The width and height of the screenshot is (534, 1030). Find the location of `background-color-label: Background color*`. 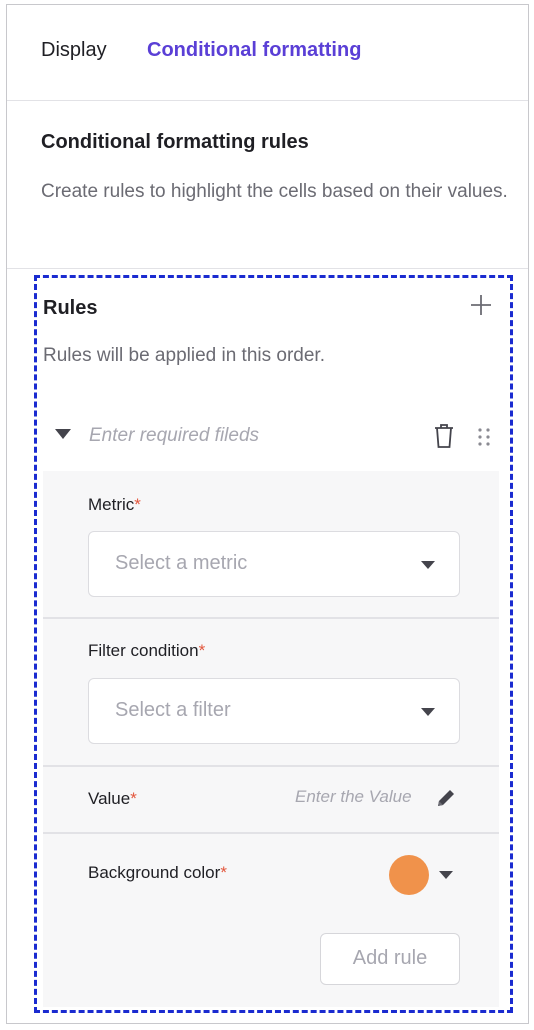

background-color-label: Background color* is located at coordinates (157, 873).